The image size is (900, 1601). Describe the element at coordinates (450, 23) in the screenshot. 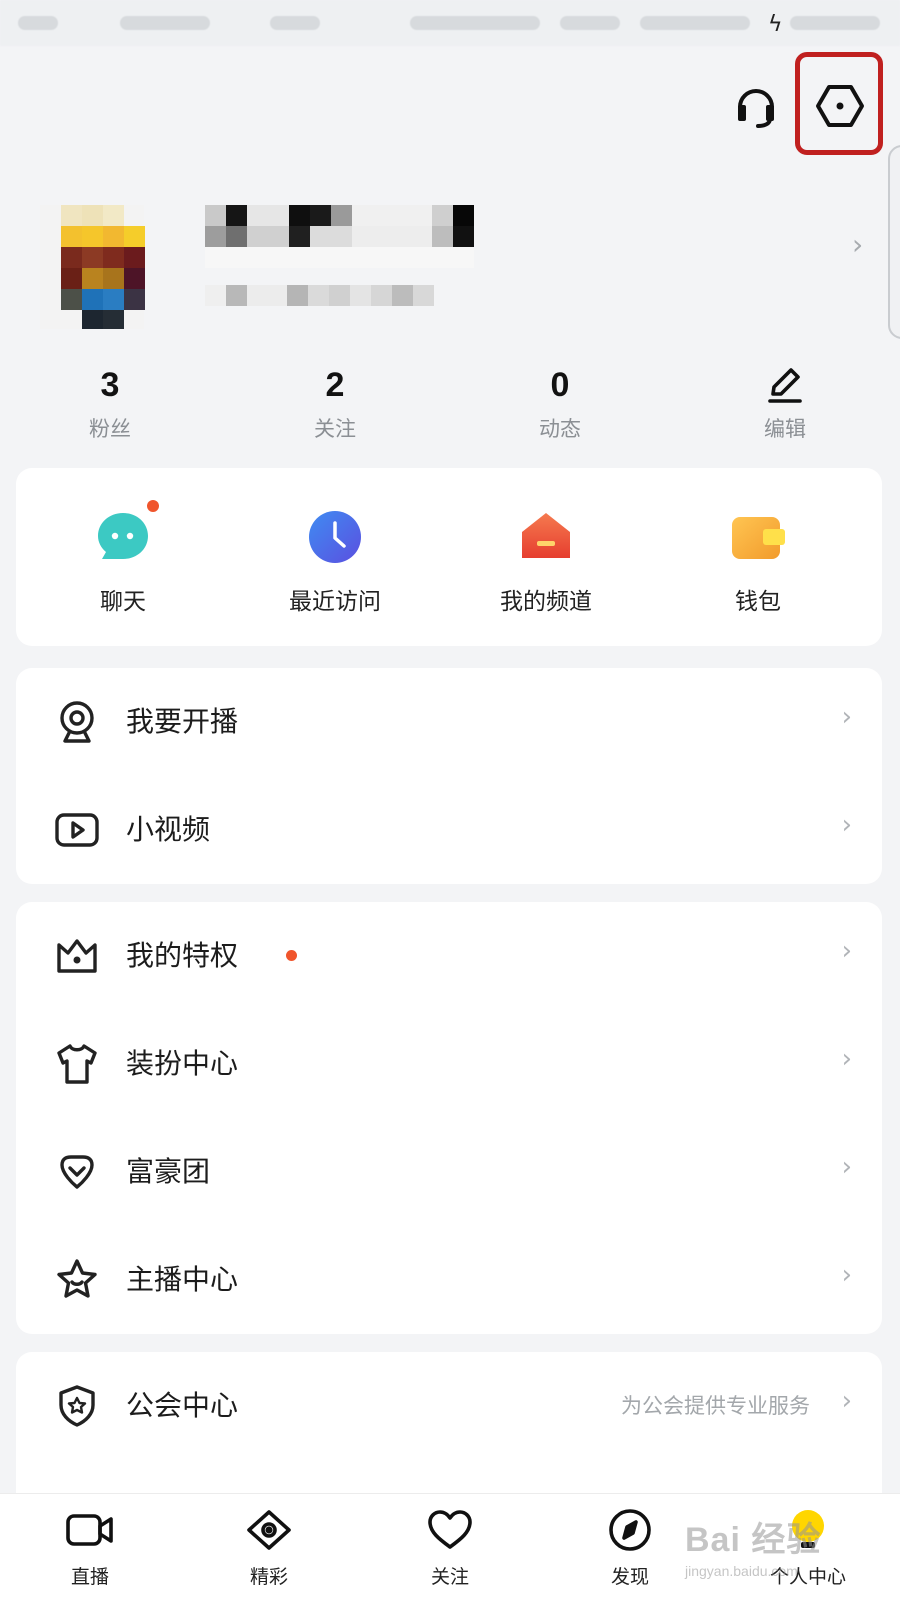

I see `status-bar` at that location.